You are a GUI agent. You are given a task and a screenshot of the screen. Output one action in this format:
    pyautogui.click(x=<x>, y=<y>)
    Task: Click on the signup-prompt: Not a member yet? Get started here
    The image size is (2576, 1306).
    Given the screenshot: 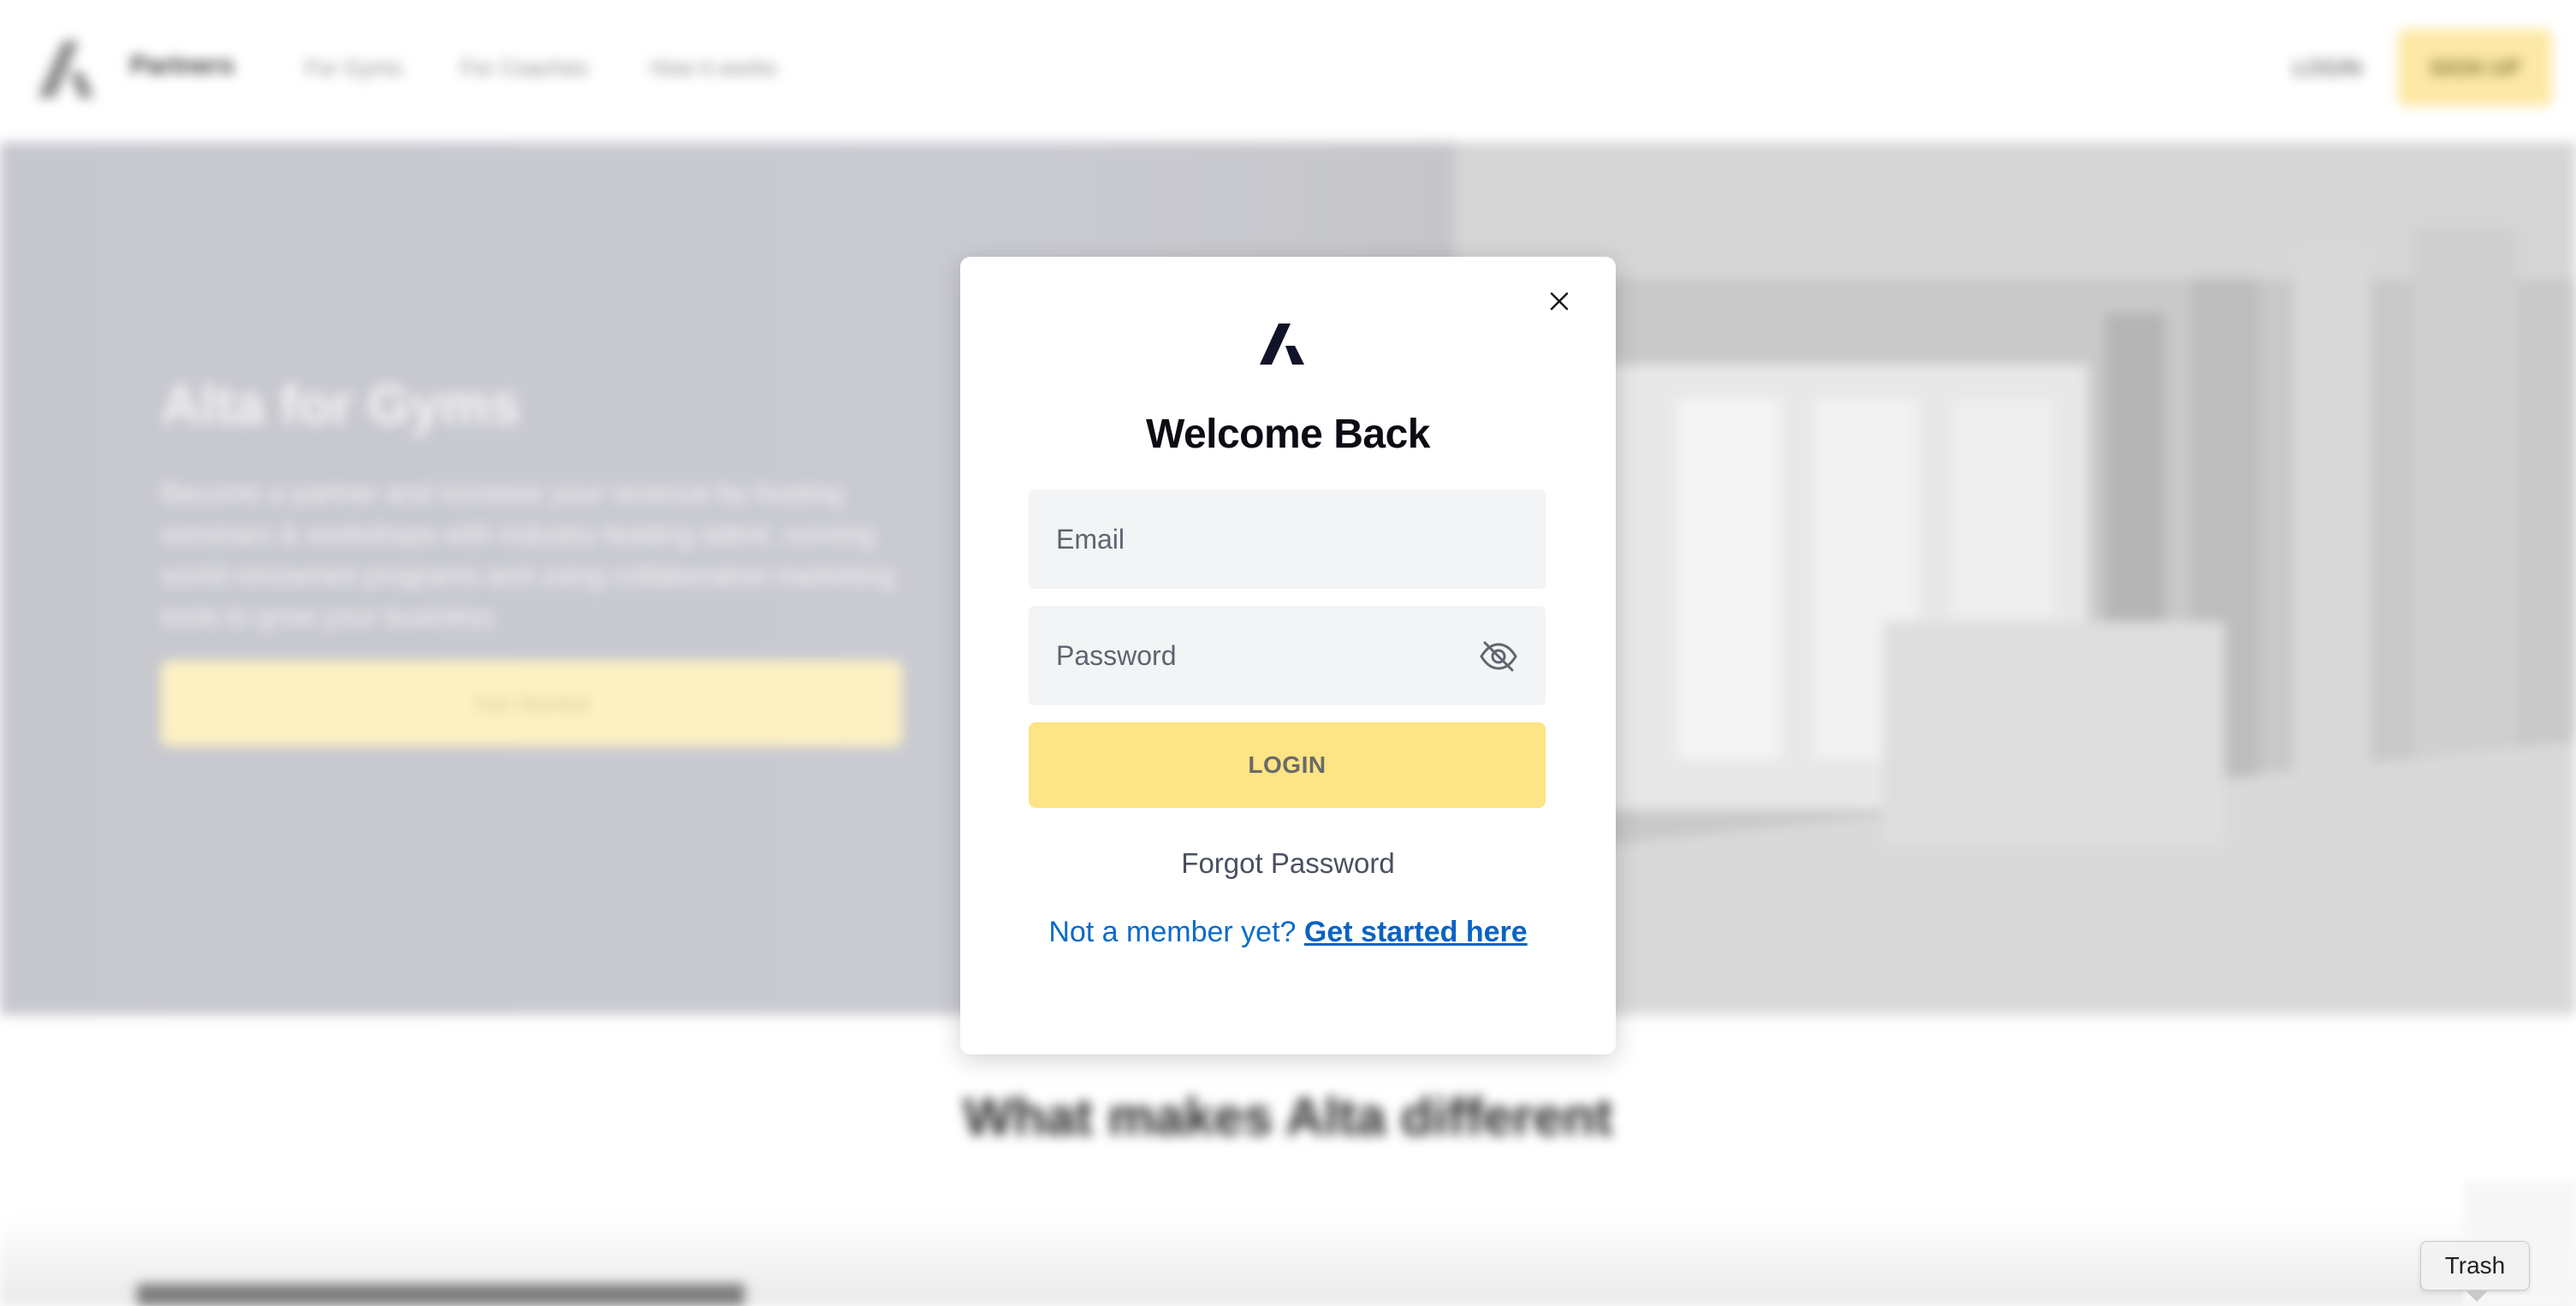 What is the action you would take?
    pyautogui.click(x=1288, y=933)
    